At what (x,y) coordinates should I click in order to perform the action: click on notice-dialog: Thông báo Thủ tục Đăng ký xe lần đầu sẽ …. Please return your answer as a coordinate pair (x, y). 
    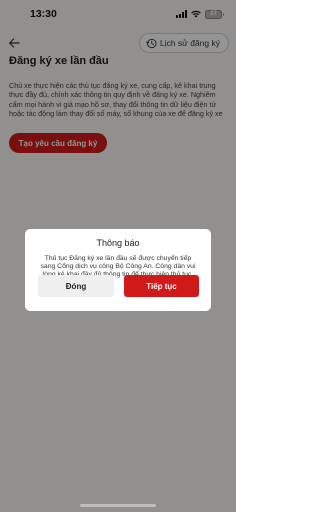
    Looking at the image, I should click on (118, 270).